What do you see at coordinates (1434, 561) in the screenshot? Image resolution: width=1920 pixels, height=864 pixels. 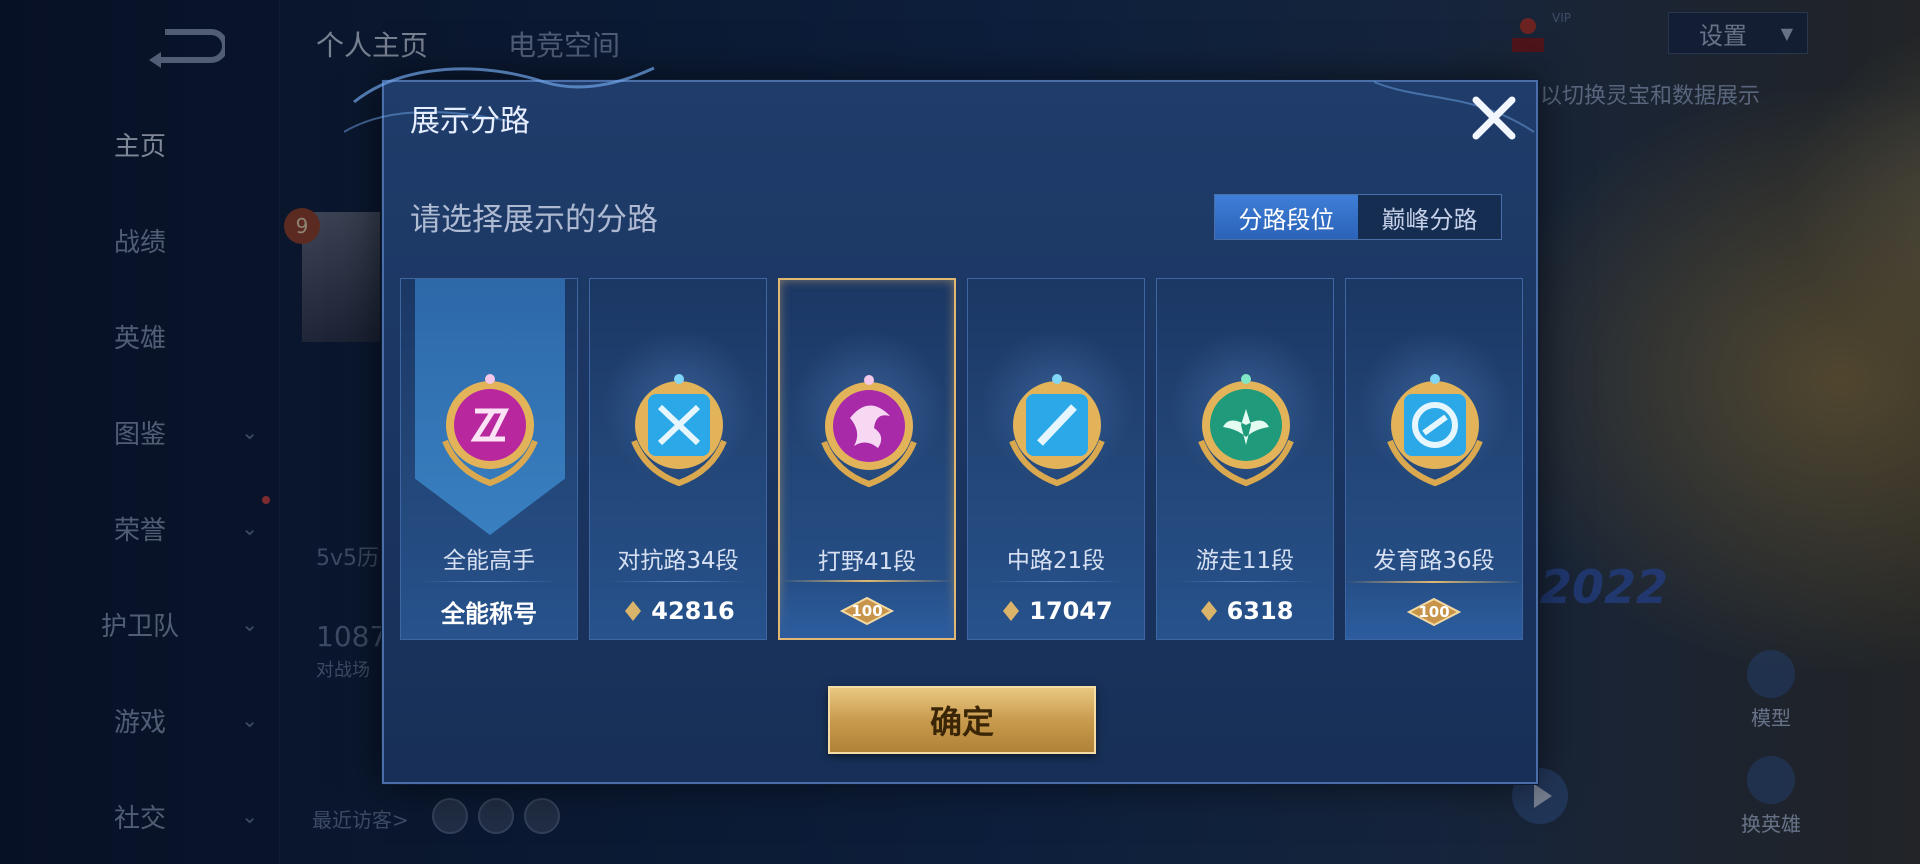 I see `lane-name: 发育路36段` at bounding box center [1434, 561].